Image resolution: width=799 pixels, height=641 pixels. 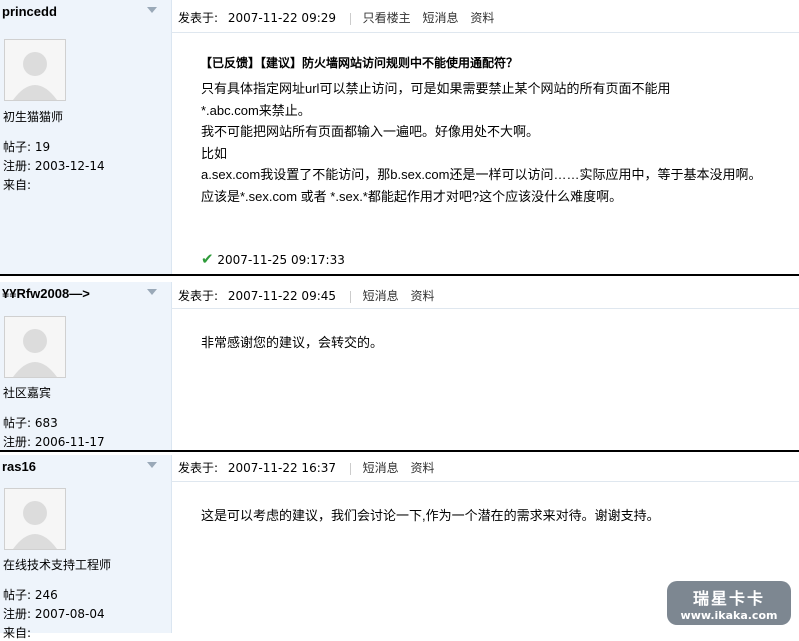 I want to click on post-meta: 发表于: 2007-11-22 09:45 短消息 资料, so click(x=310, y=295).